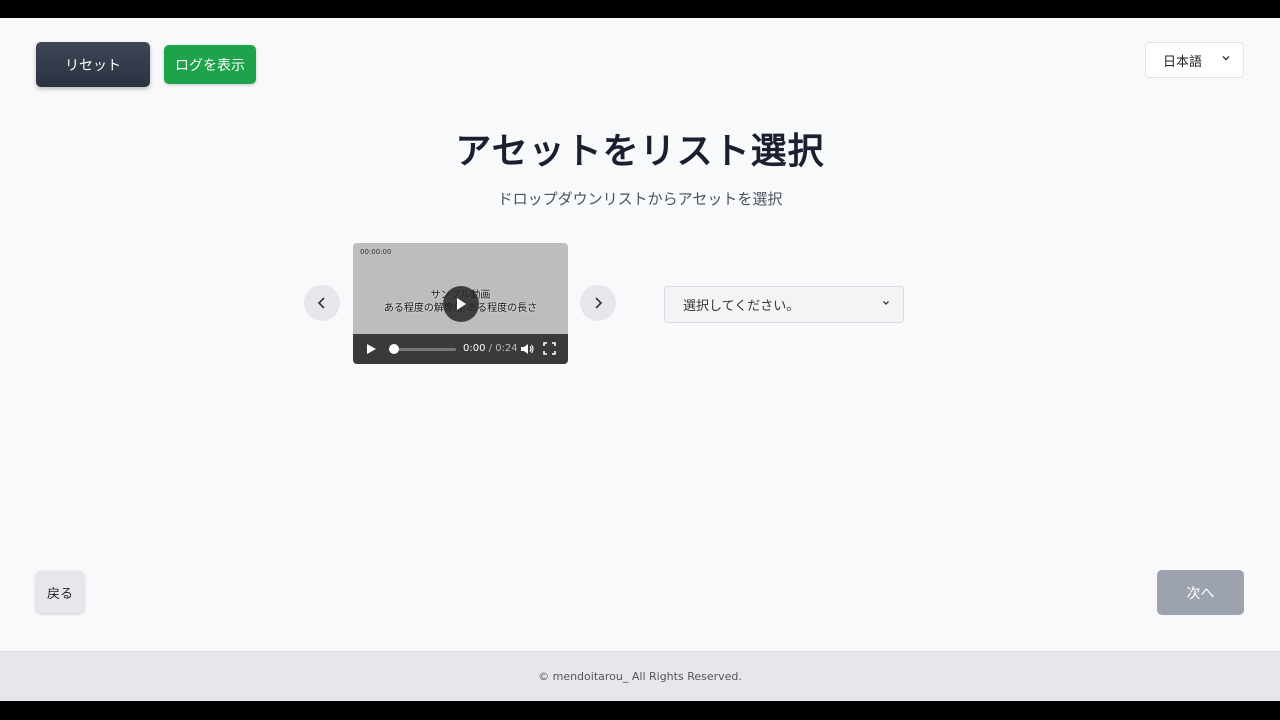 Image resolution: width=1280 pixels, height=720 pixels. I want to click on video-seek-handle, so click(394, 349).